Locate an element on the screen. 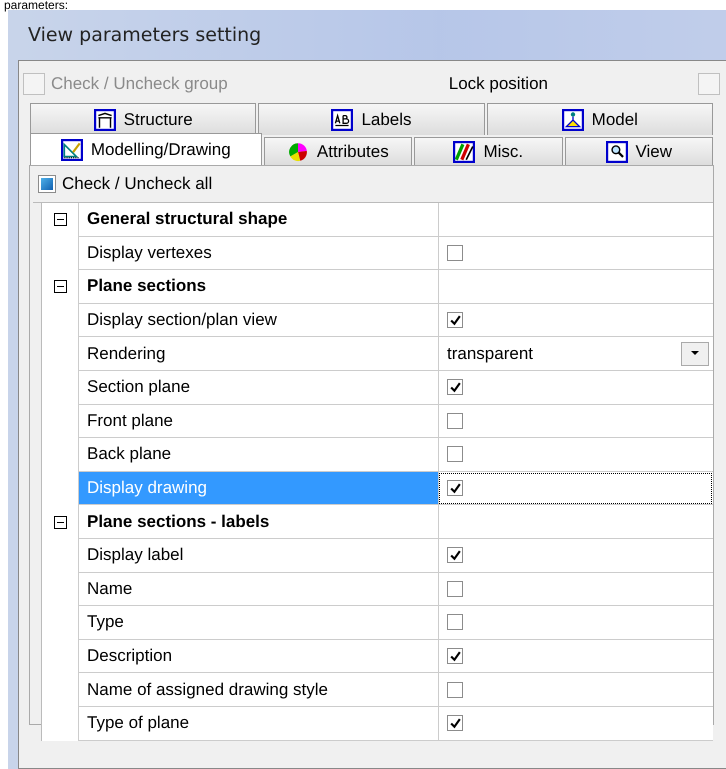 The width and height of the screenshot is (726, 769). caret-icon is located at coordinates (695, 353).